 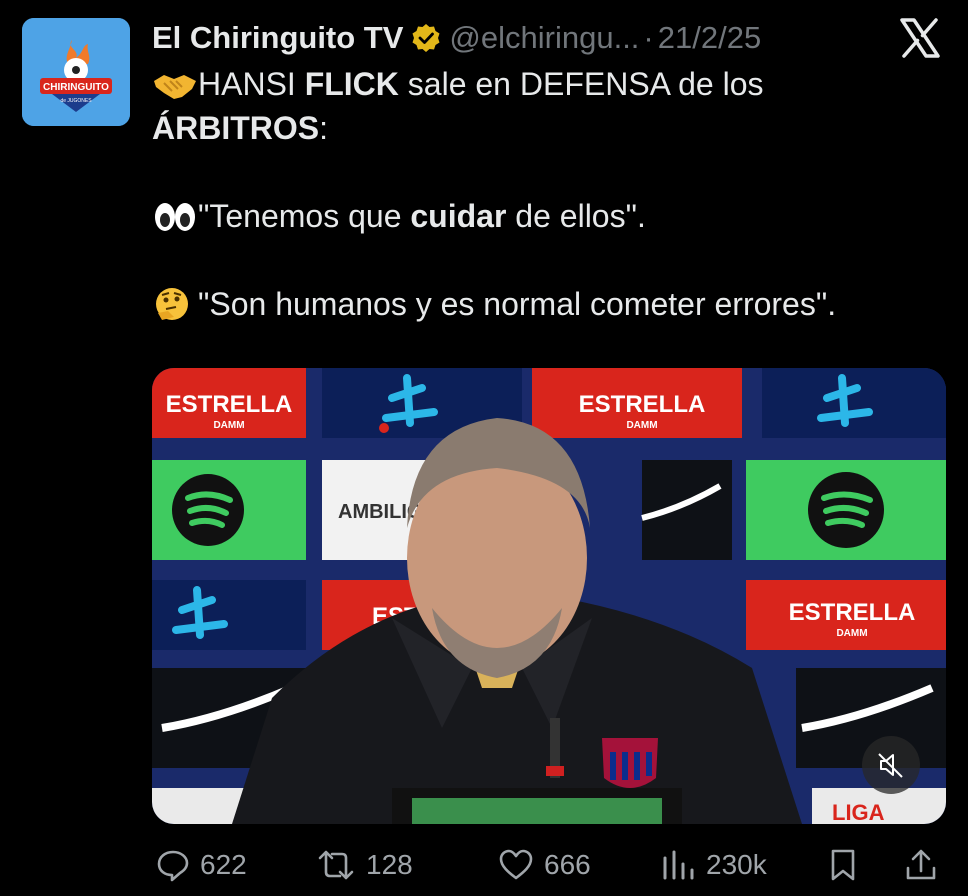 I want to click on repost-count: 128, so click(x=389, y=864).